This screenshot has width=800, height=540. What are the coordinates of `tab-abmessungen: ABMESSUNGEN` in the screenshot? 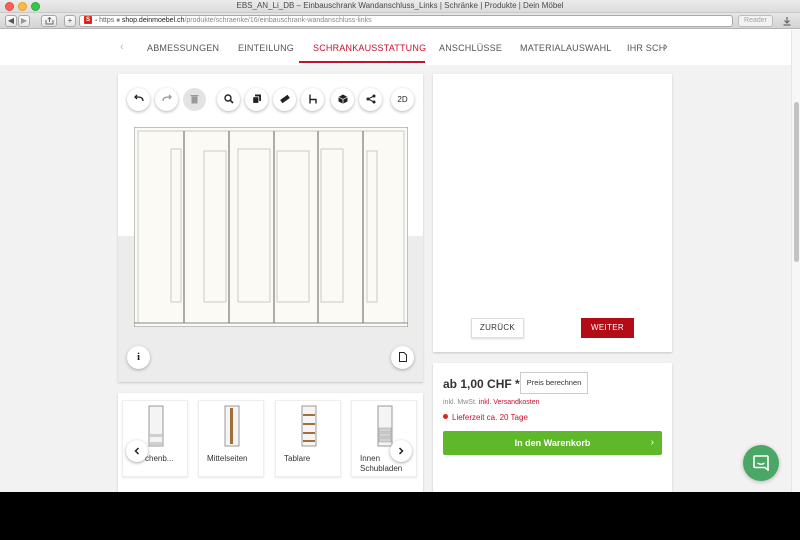 It's located at (183, 48).